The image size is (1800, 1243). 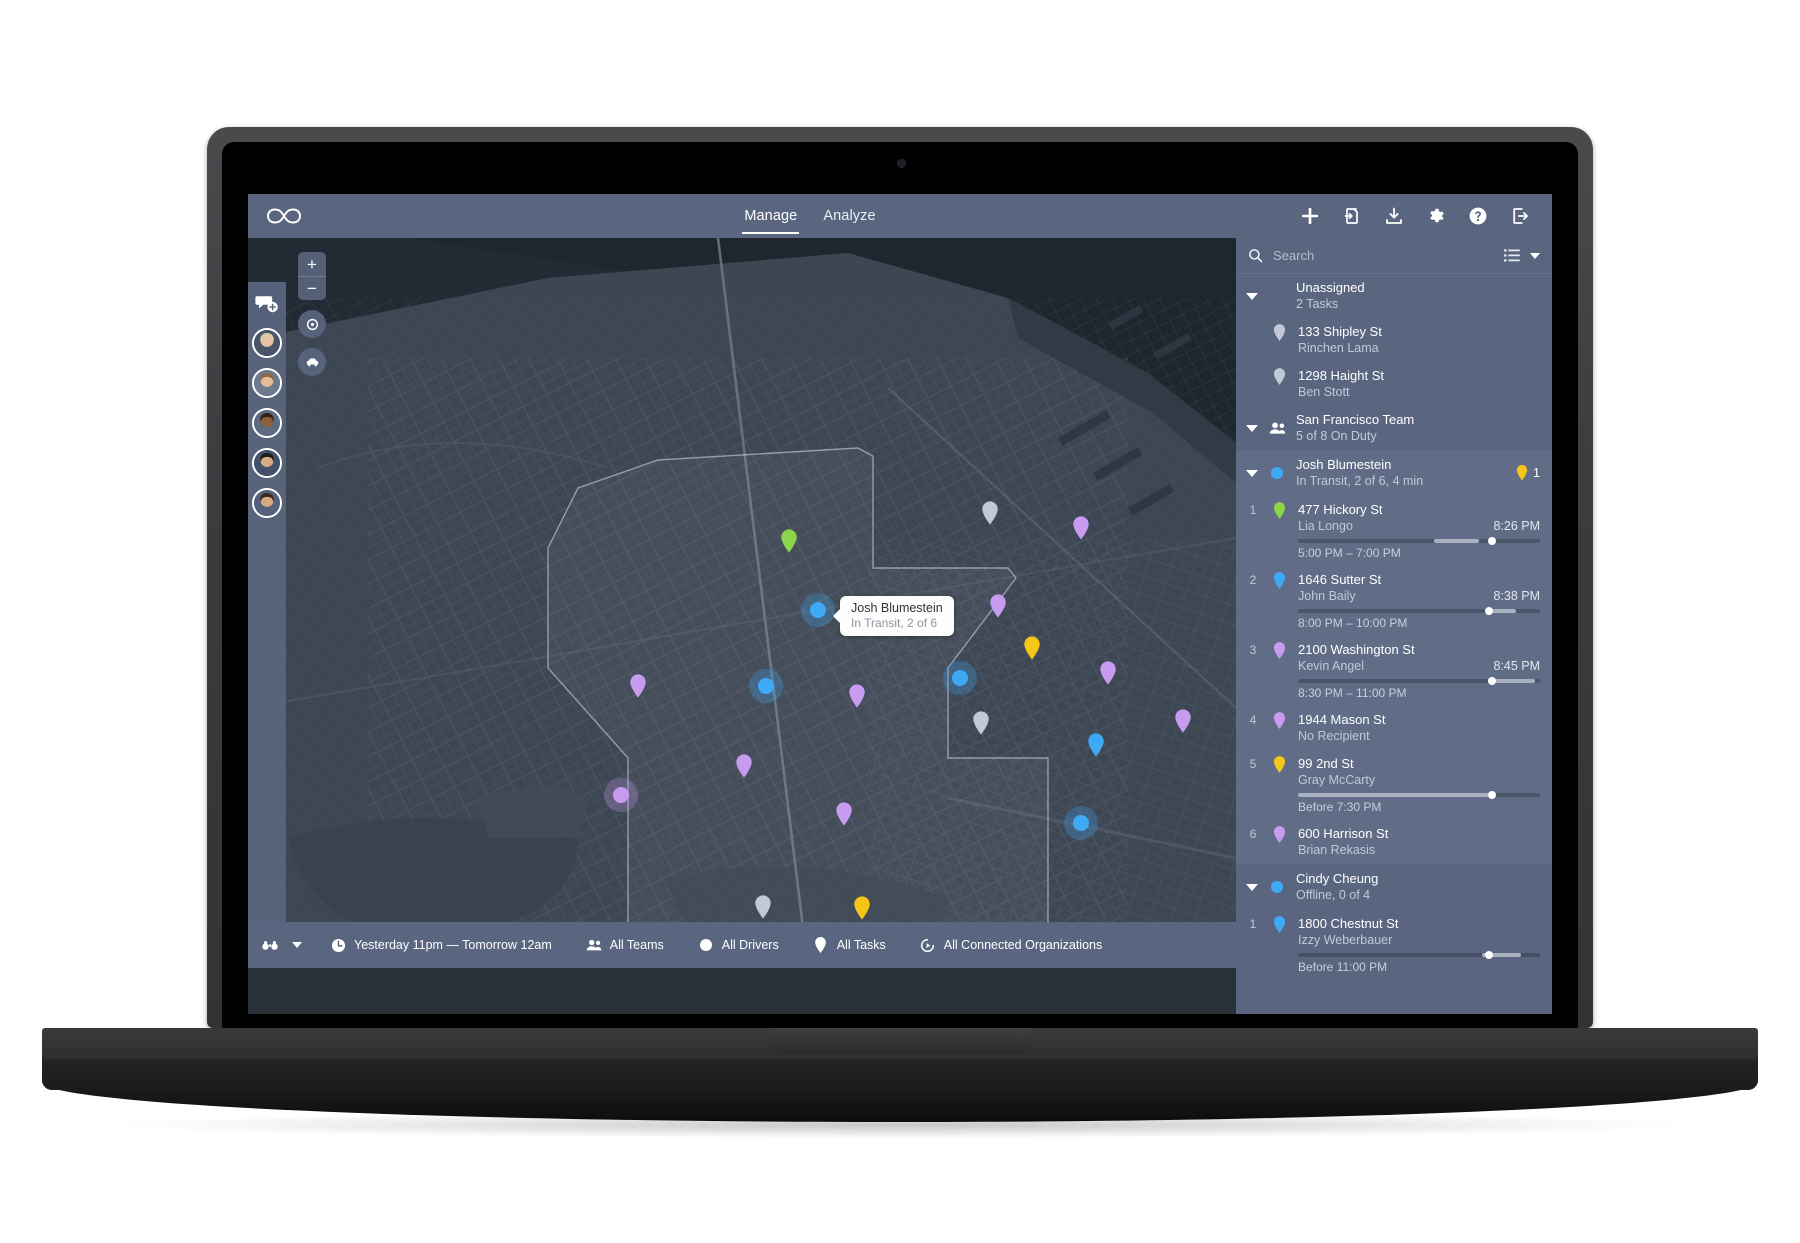 What do you see at coordinates (1253, 510) in the screenshot?
I see `task-index: 1` at bounding box center [1253, 510].